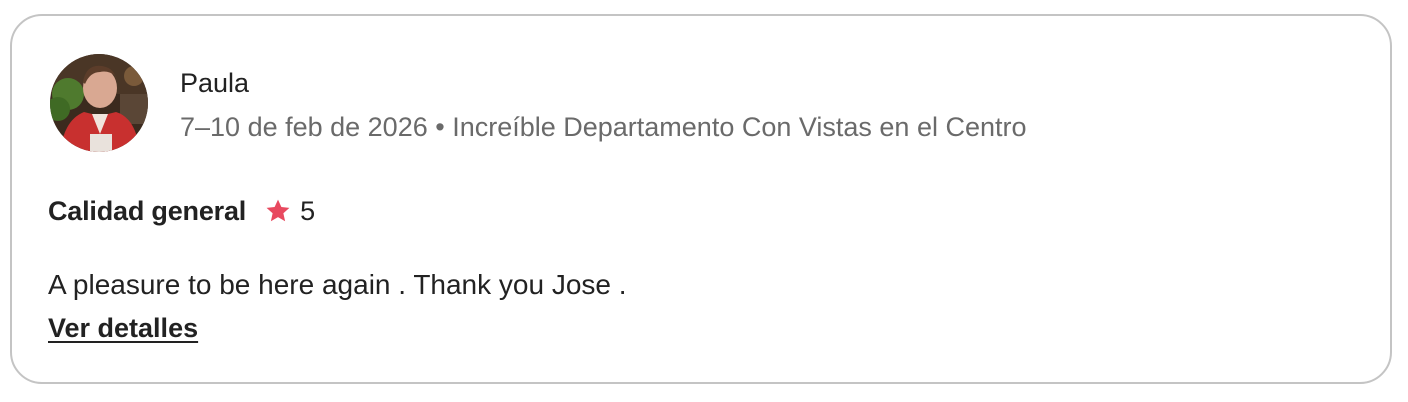 This screenshot has width=1408, height=402. Describe the element at coordinates (308, 210) in the screenshot. I see `rating-value: 5` at that location.